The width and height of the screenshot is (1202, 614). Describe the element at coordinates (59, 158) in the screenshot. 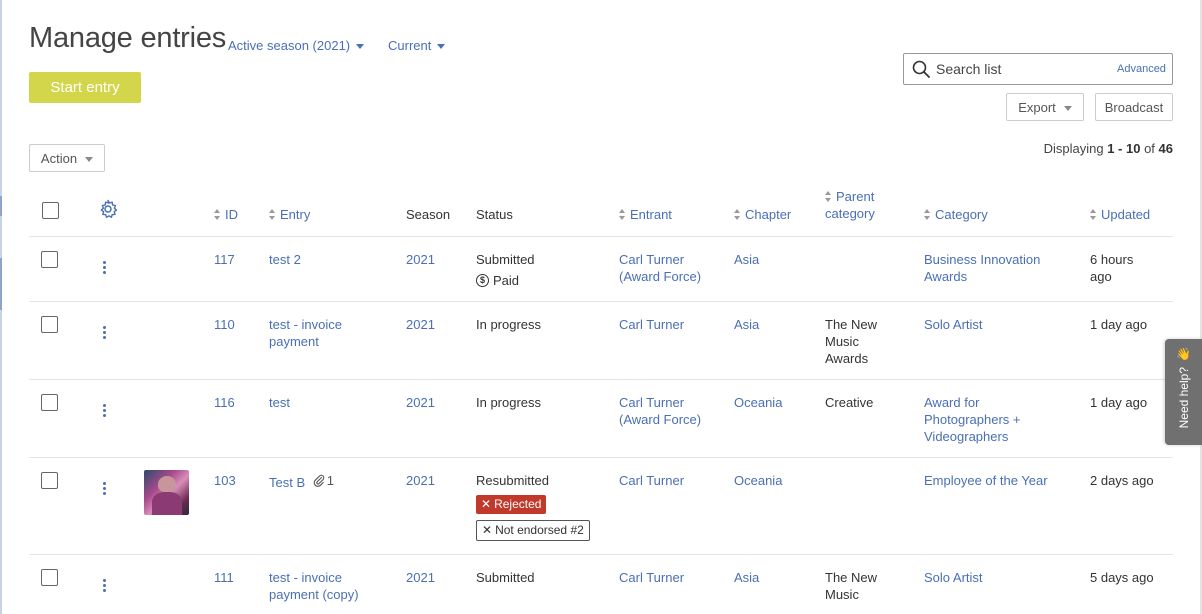

I see `action-label: Action` at that location.